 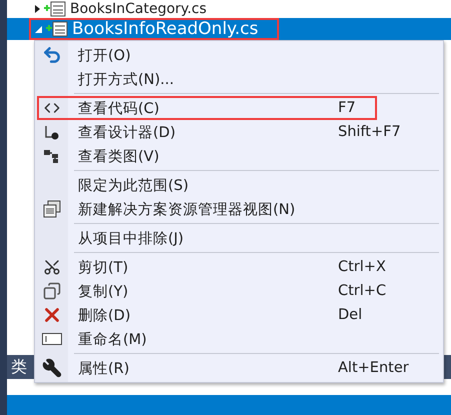 I want to click on menu-item: 剪切(T) Ctrl+X, so click(x=239, y=267).